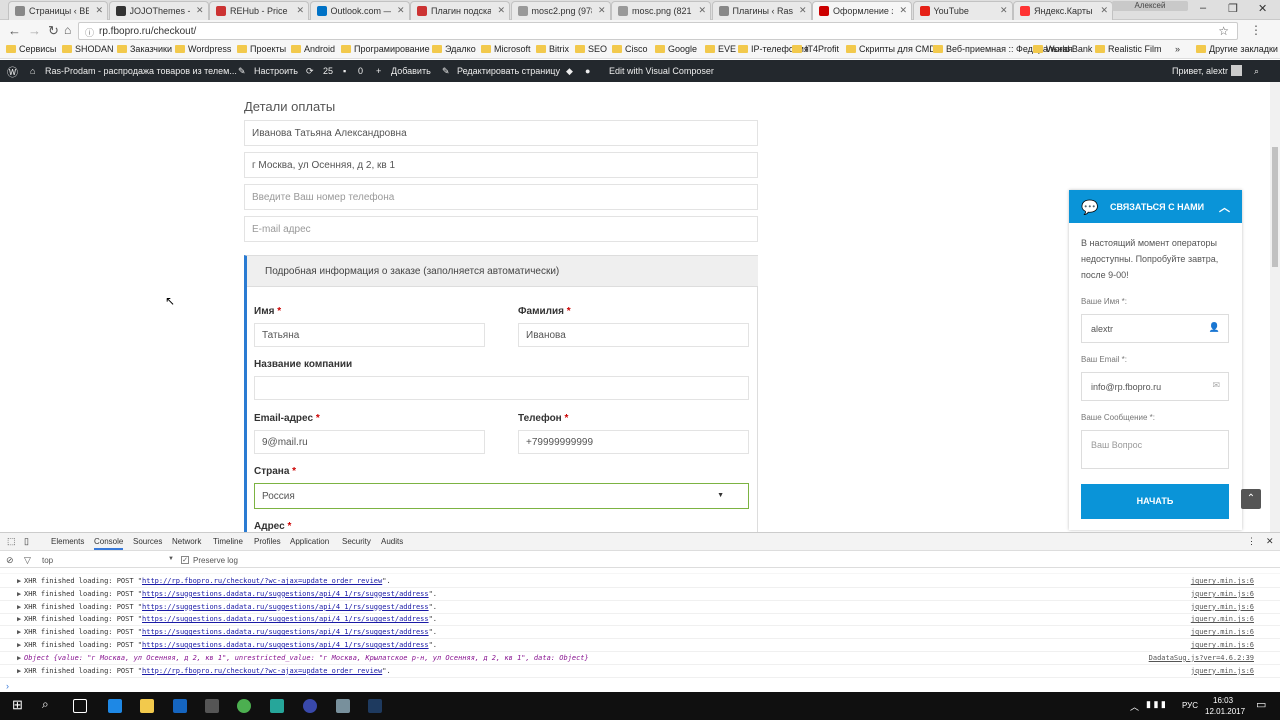 The height and width of the screenshot is (720, 1280). Describe the element at coordinates (1275, 207) in the screenshot. I see `scrollbar-thumb` at that location.